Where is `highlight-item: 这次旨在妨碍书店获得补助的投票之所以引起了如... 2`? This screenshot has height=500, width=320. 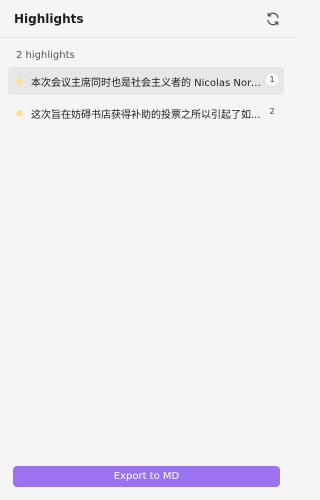 highlight-item: 这次旨在妨碍书店获得补助的投票之所以引起了如... 2 is located at coordinates (146, 113).